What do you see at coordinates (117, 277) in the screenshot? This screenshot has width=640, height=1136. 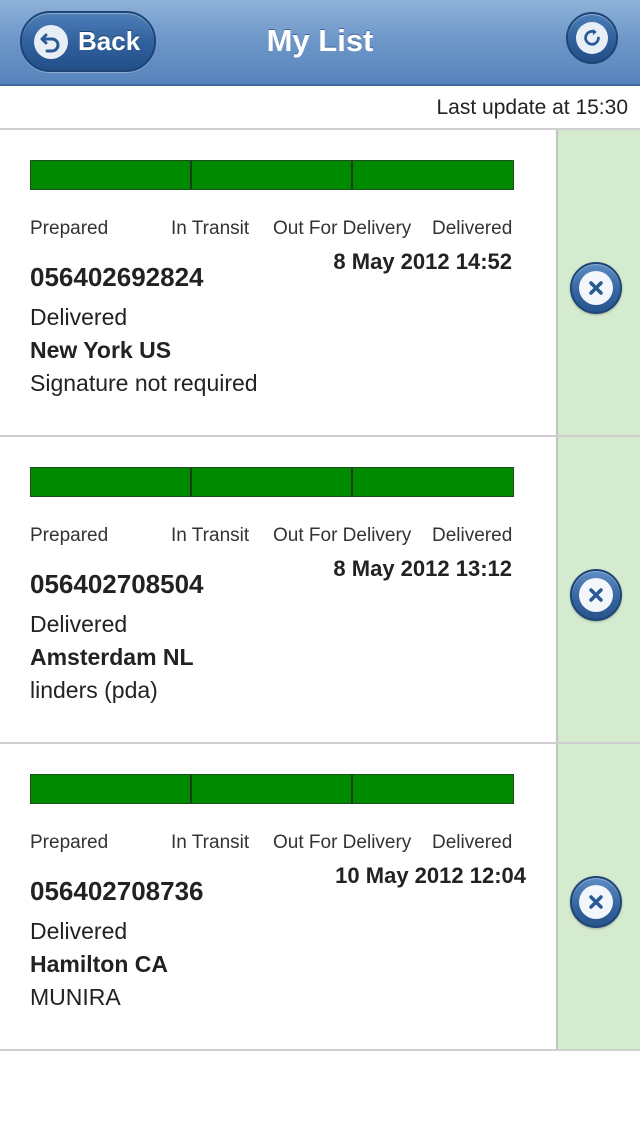 I see `tracking-number: 056402692824` at bounding box center [117, 277].